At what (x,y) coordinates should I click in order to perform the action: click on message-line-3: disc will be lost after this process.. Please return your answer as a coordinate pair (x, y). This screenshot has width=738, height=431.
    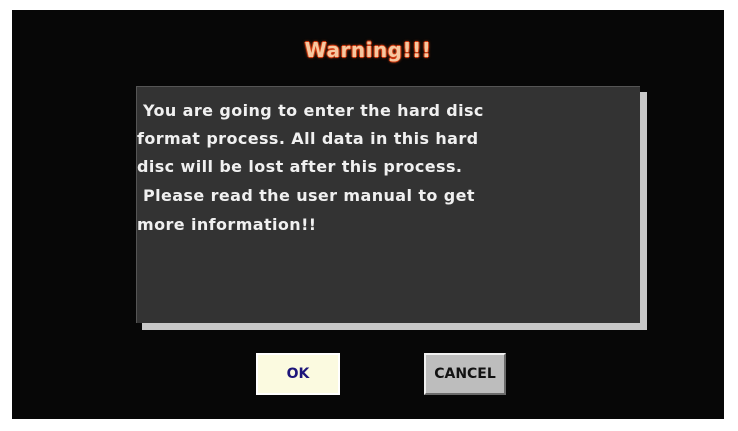
    Looking at the image, I should click on (300, 166).